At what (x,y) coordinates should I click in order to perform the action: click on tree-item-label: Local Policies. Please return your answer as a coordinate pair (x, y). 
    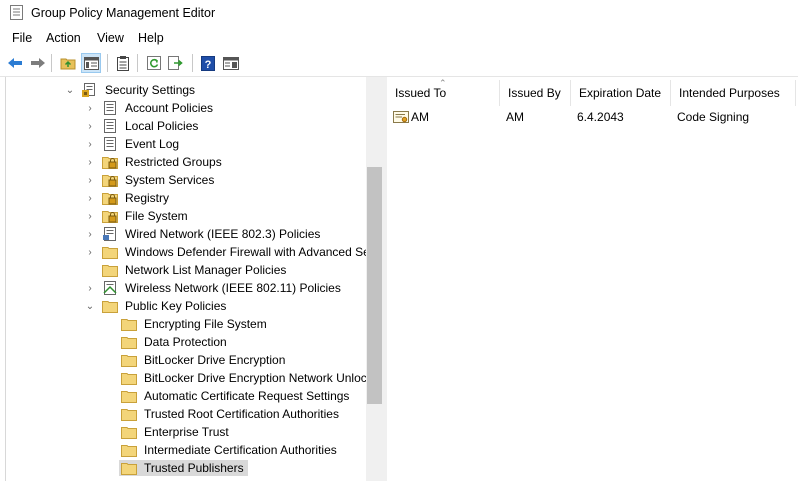
    Looking at the image, I should click on (162, 126).